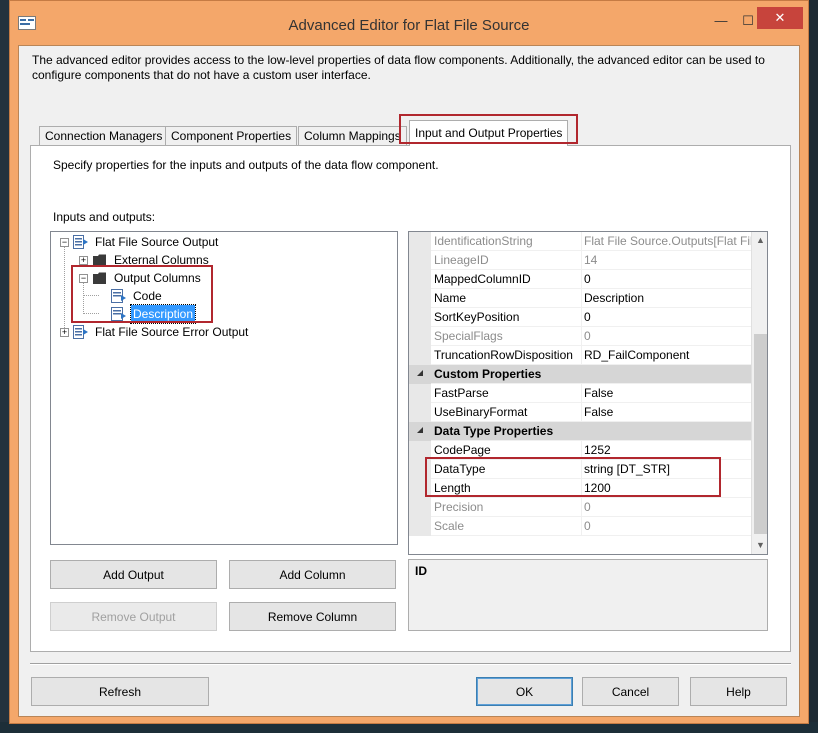 The image size is (818, 733). I want to click on refresh-button: Refresh, so click(120, 691).